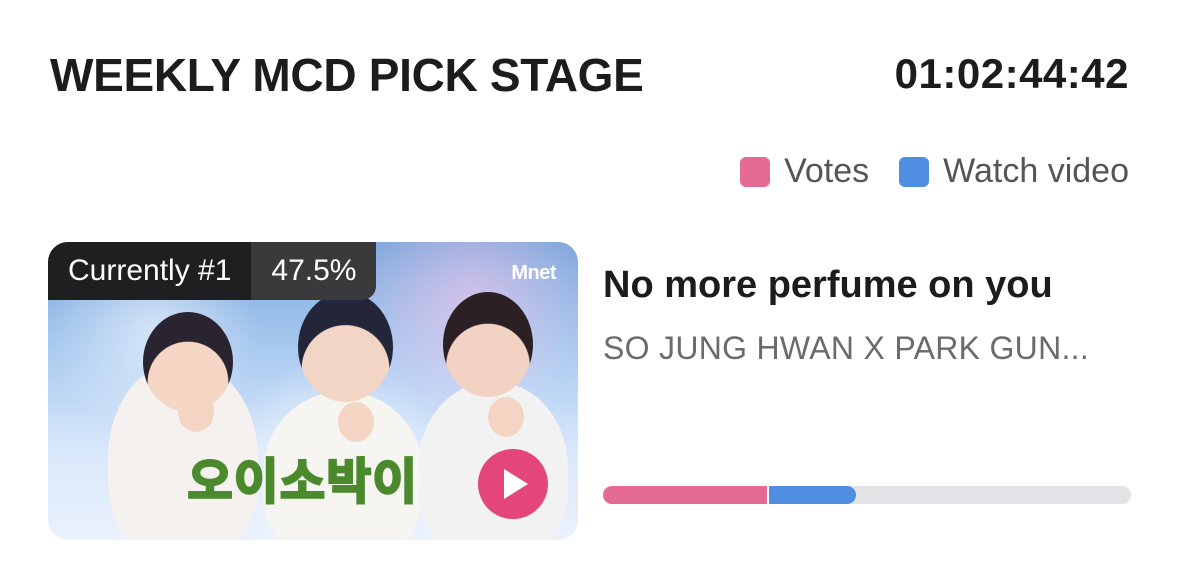 This screenshot has width=1179, height=571. What do you see at coordinates (685, 495) in the screenshot?
I see `votes-progress` at bounding box center [685, 495].